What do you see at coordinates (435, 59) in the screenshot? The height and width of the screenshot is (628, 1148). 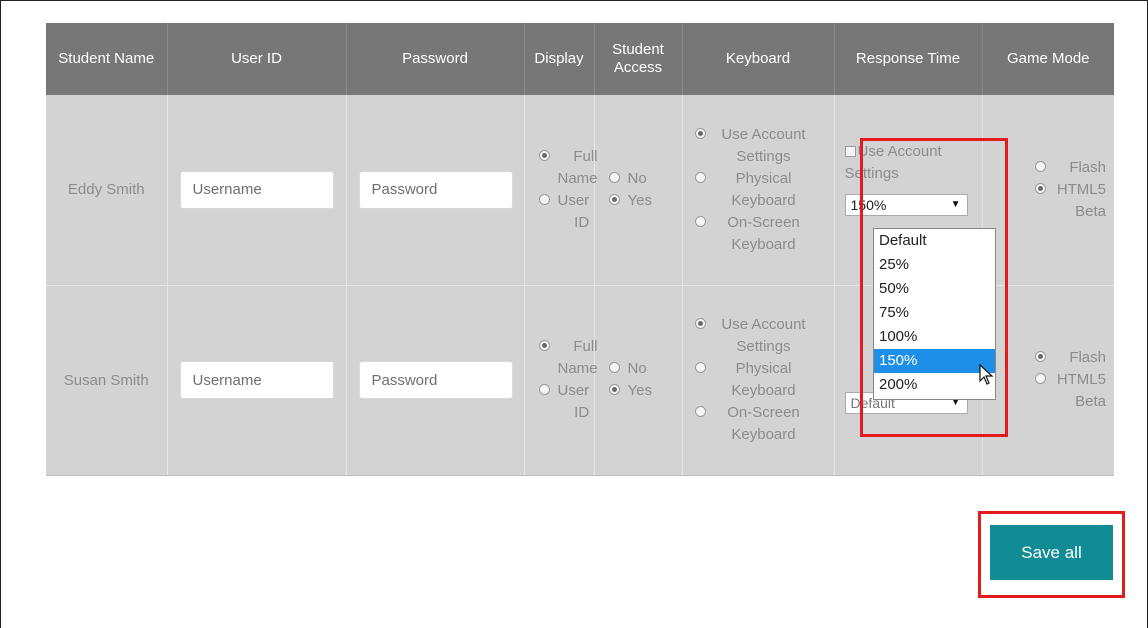 I see `header-password: Password` at bounding box center [435, 59].